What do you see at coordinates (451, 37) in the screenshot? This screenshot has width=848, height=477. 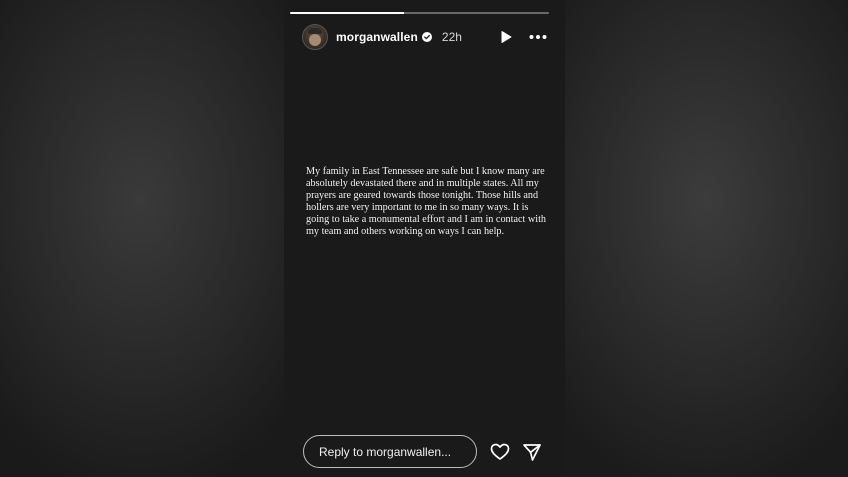 I see `post-time: 22h` at bounding box center [451, 37].